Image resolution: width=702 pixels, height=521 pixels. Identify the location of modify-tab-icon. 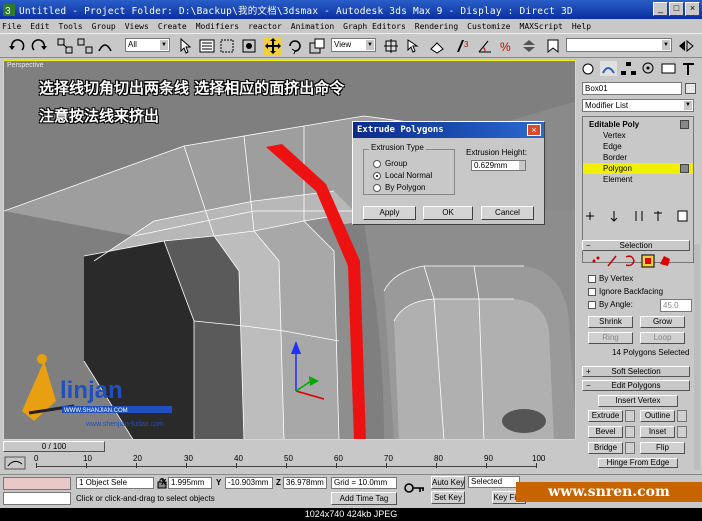
(608, 68).